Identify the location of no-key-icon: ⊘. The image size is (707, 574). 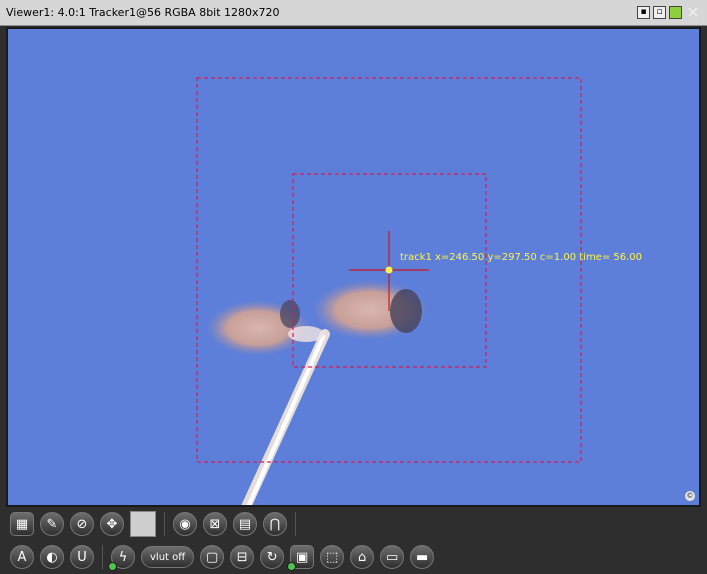
(82, 524).